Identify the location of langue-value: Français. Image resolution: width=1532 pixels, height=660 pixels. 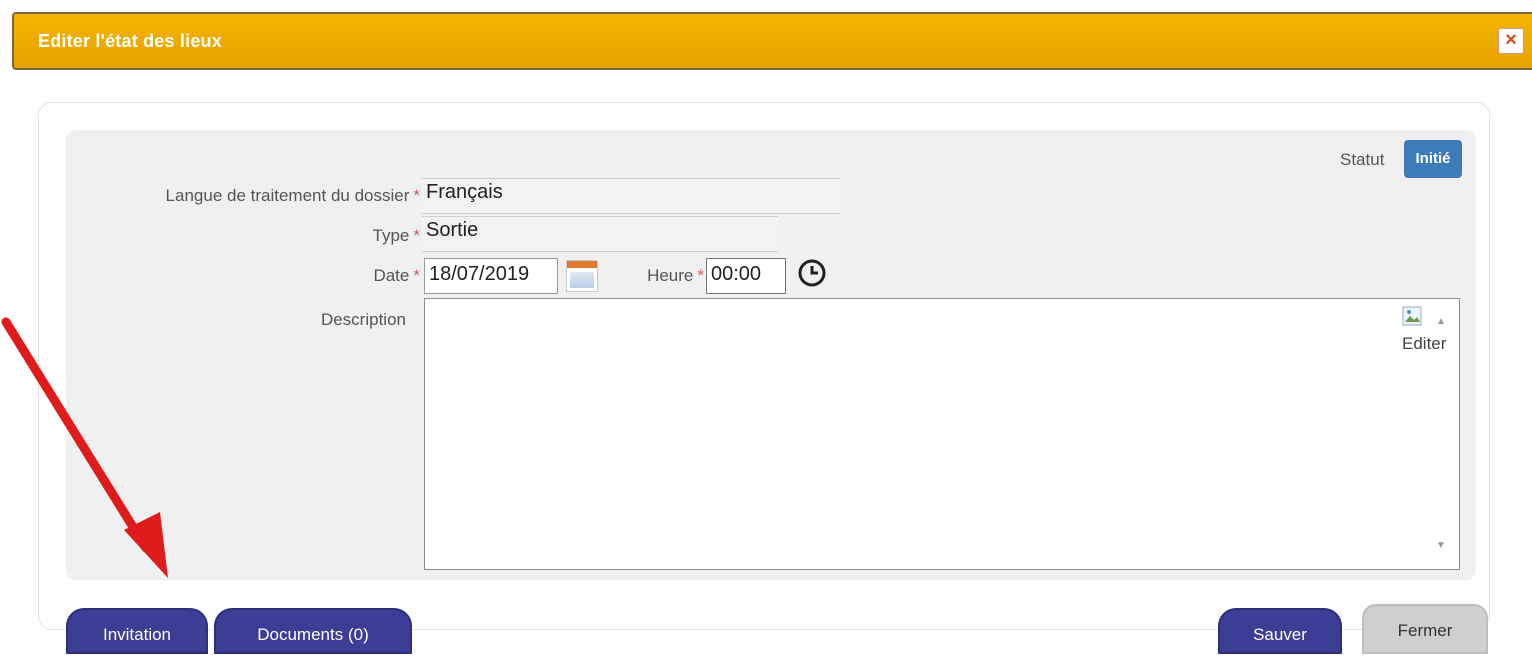
(631, 196).